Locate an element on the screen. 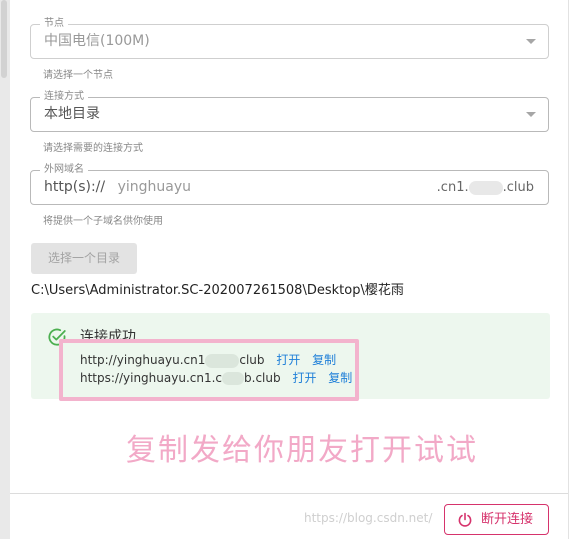 Image resolution: width=570 pixels, height=539 pixels. annotation-highlight-box is located at coordinates (209, 370).